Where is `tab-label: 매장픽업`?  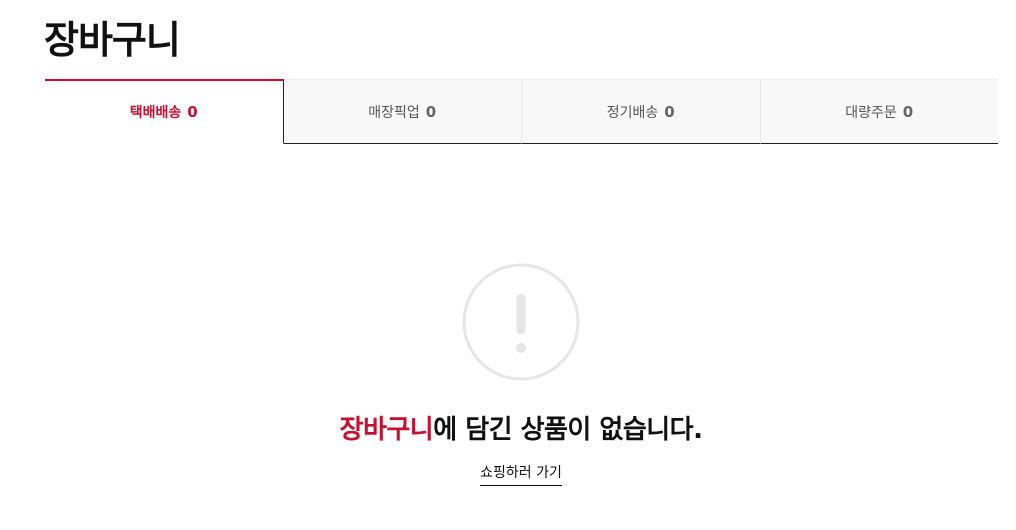 tab-label: 매장픽업 is located at coordinates (394, 112).